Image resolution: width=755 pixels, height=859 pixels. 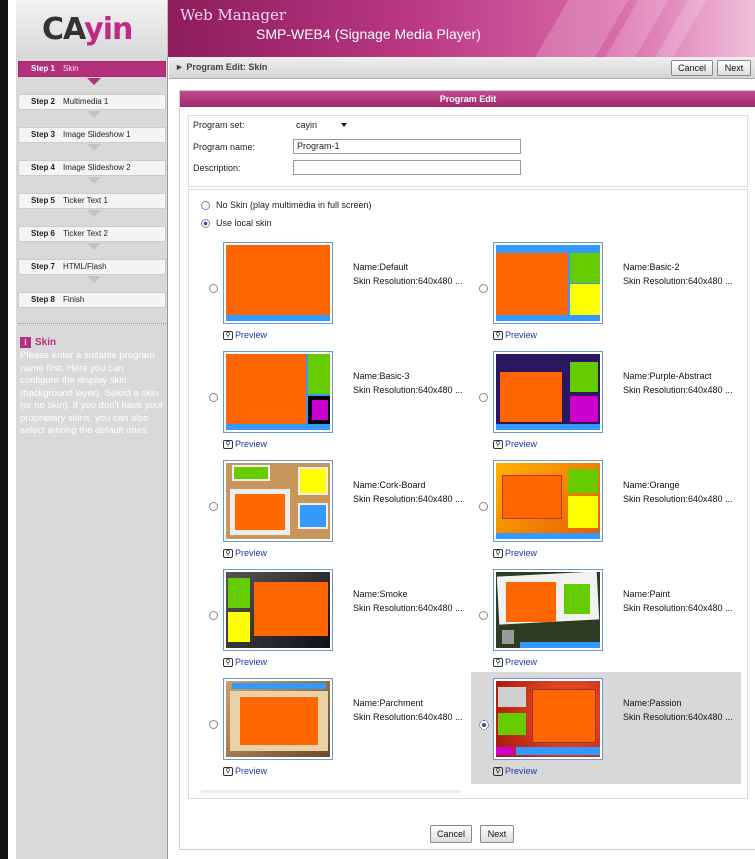 What do you see at coordinates (692, 68) in the screenshot?
I see `cancel-button-top: Cancel` at bounding box center [692, 68].